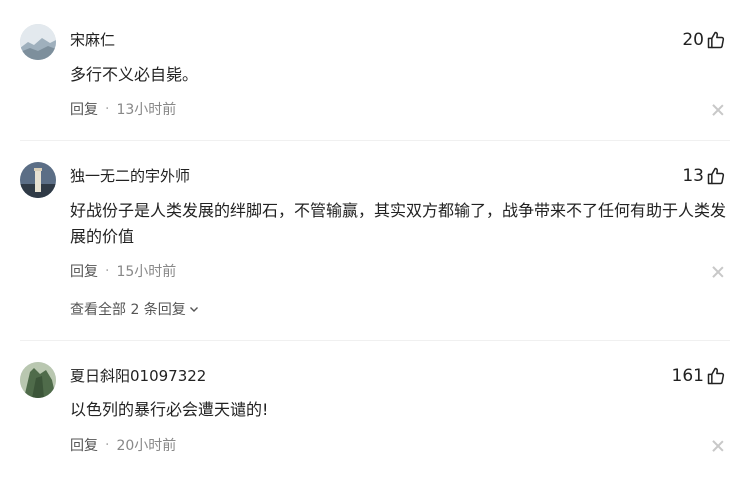  I want to click on author-name: 独一无二的宇外师, so click(130, 176).